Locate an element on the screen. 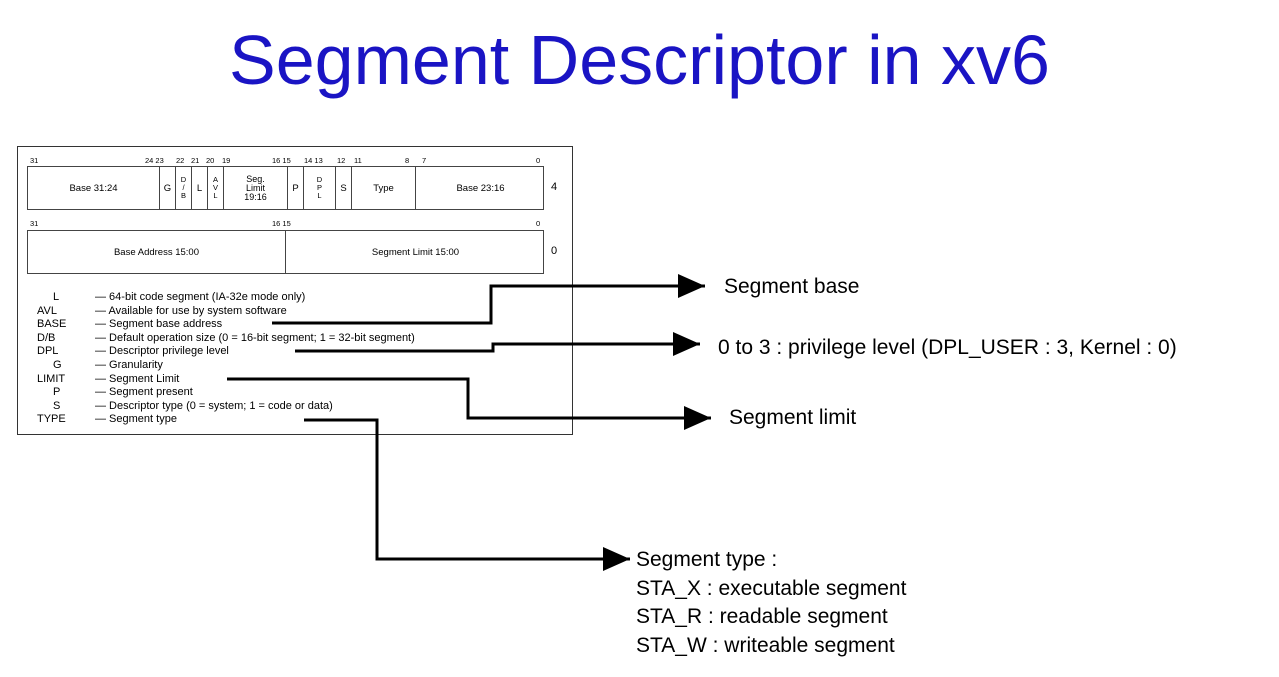 This screenshot has height=677, width=1279. arrow-segment-limit is located at coordinates (469, 403).